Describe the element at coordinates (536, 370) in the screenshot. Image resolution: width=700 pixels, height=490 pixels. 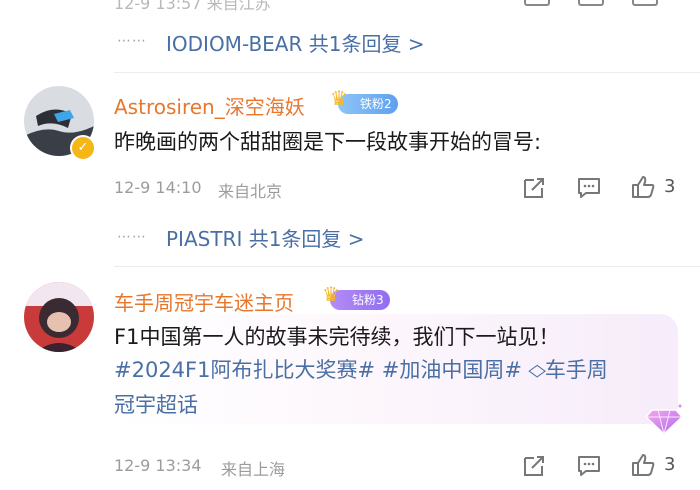
I see `supertopic-diamond-icon: ◇` at that location.